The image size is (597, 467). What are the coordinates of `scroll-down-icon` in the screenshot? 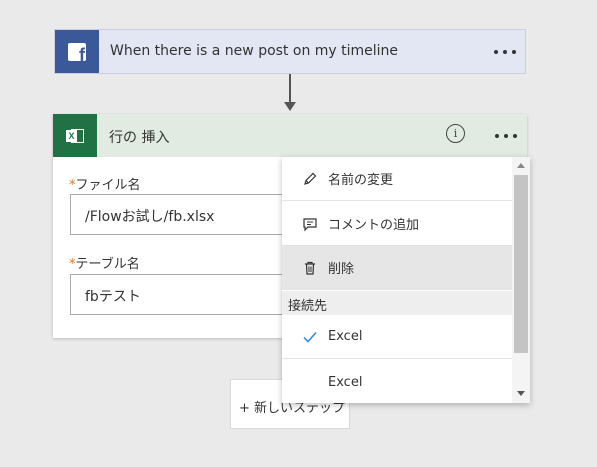 It's located at (521, 393).